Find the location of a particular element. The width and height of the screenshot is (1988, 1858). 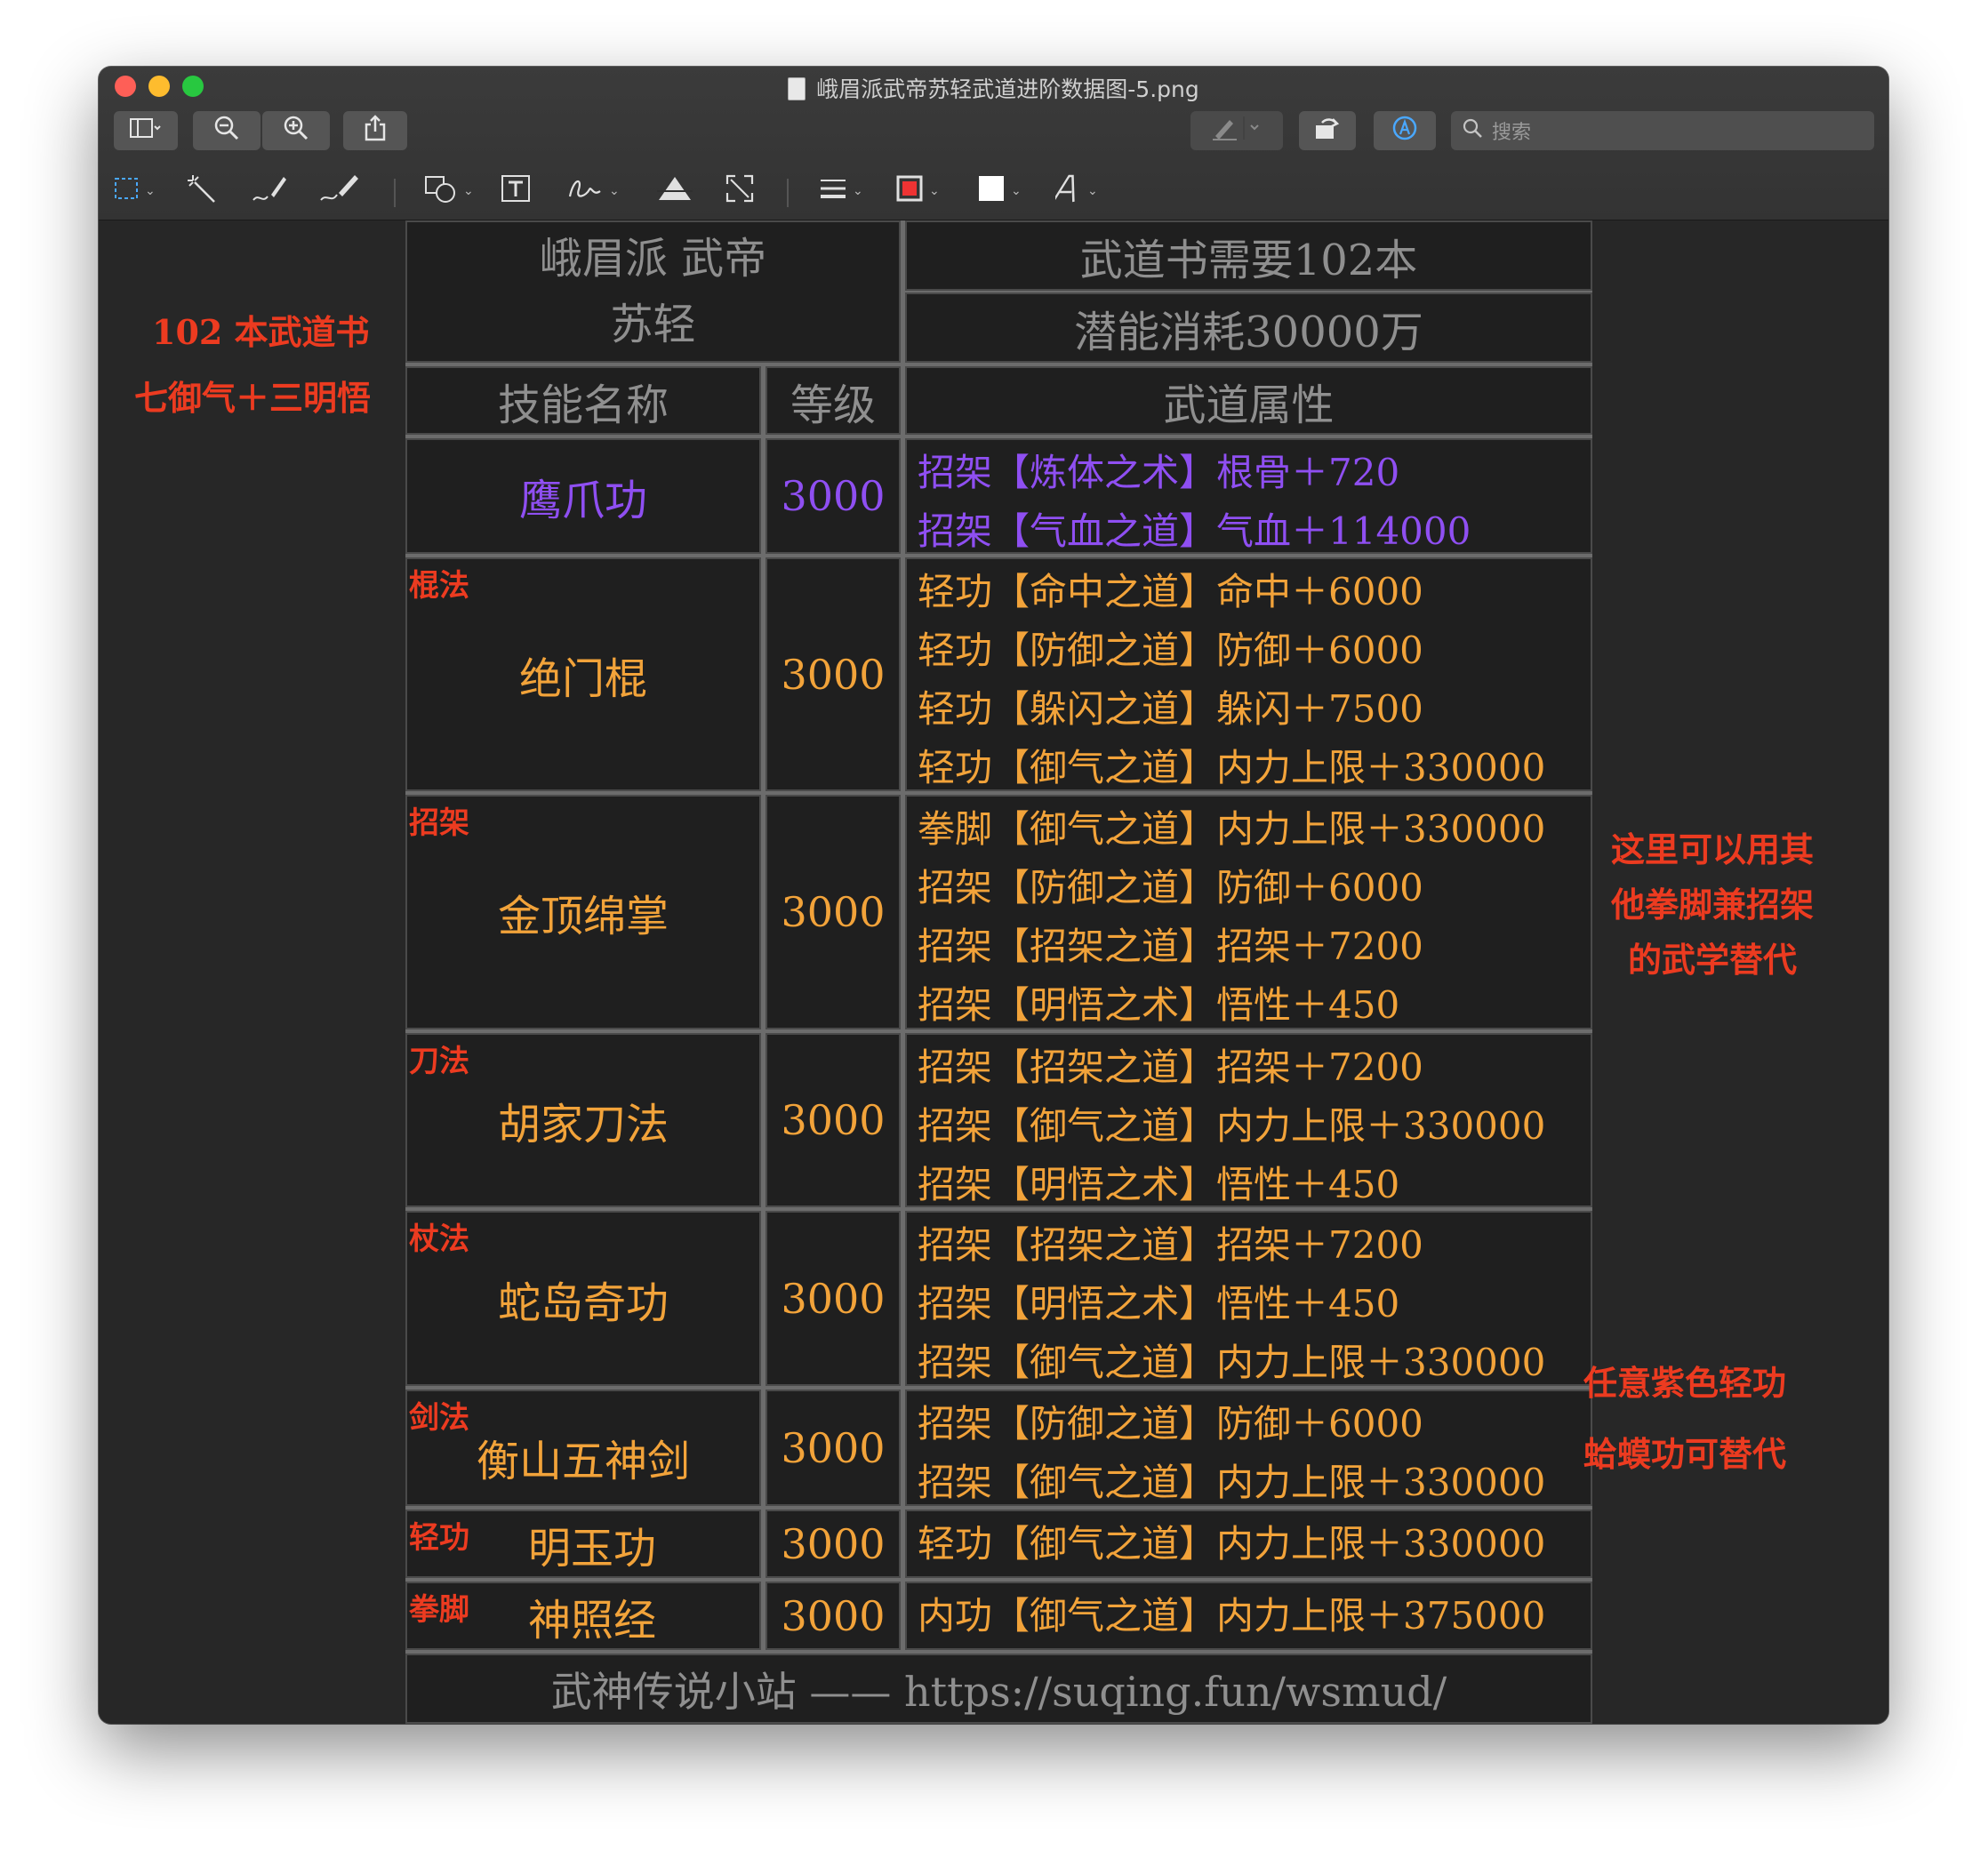

text-style-tool: ⌄ is located at coordinates (1075, 191).